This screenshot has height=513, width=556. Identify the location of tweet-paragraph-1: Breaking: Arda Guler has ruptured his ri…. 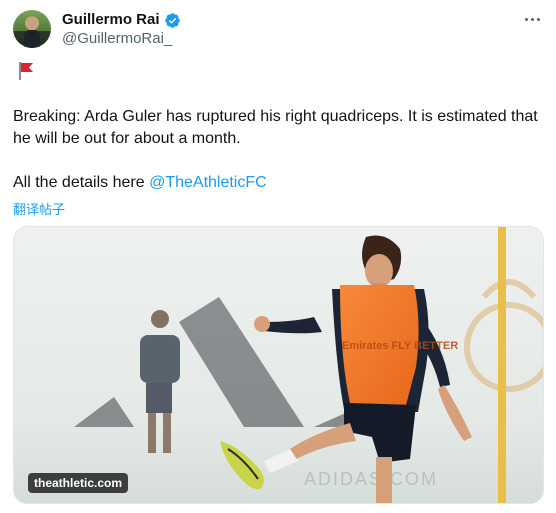
(275, 127).